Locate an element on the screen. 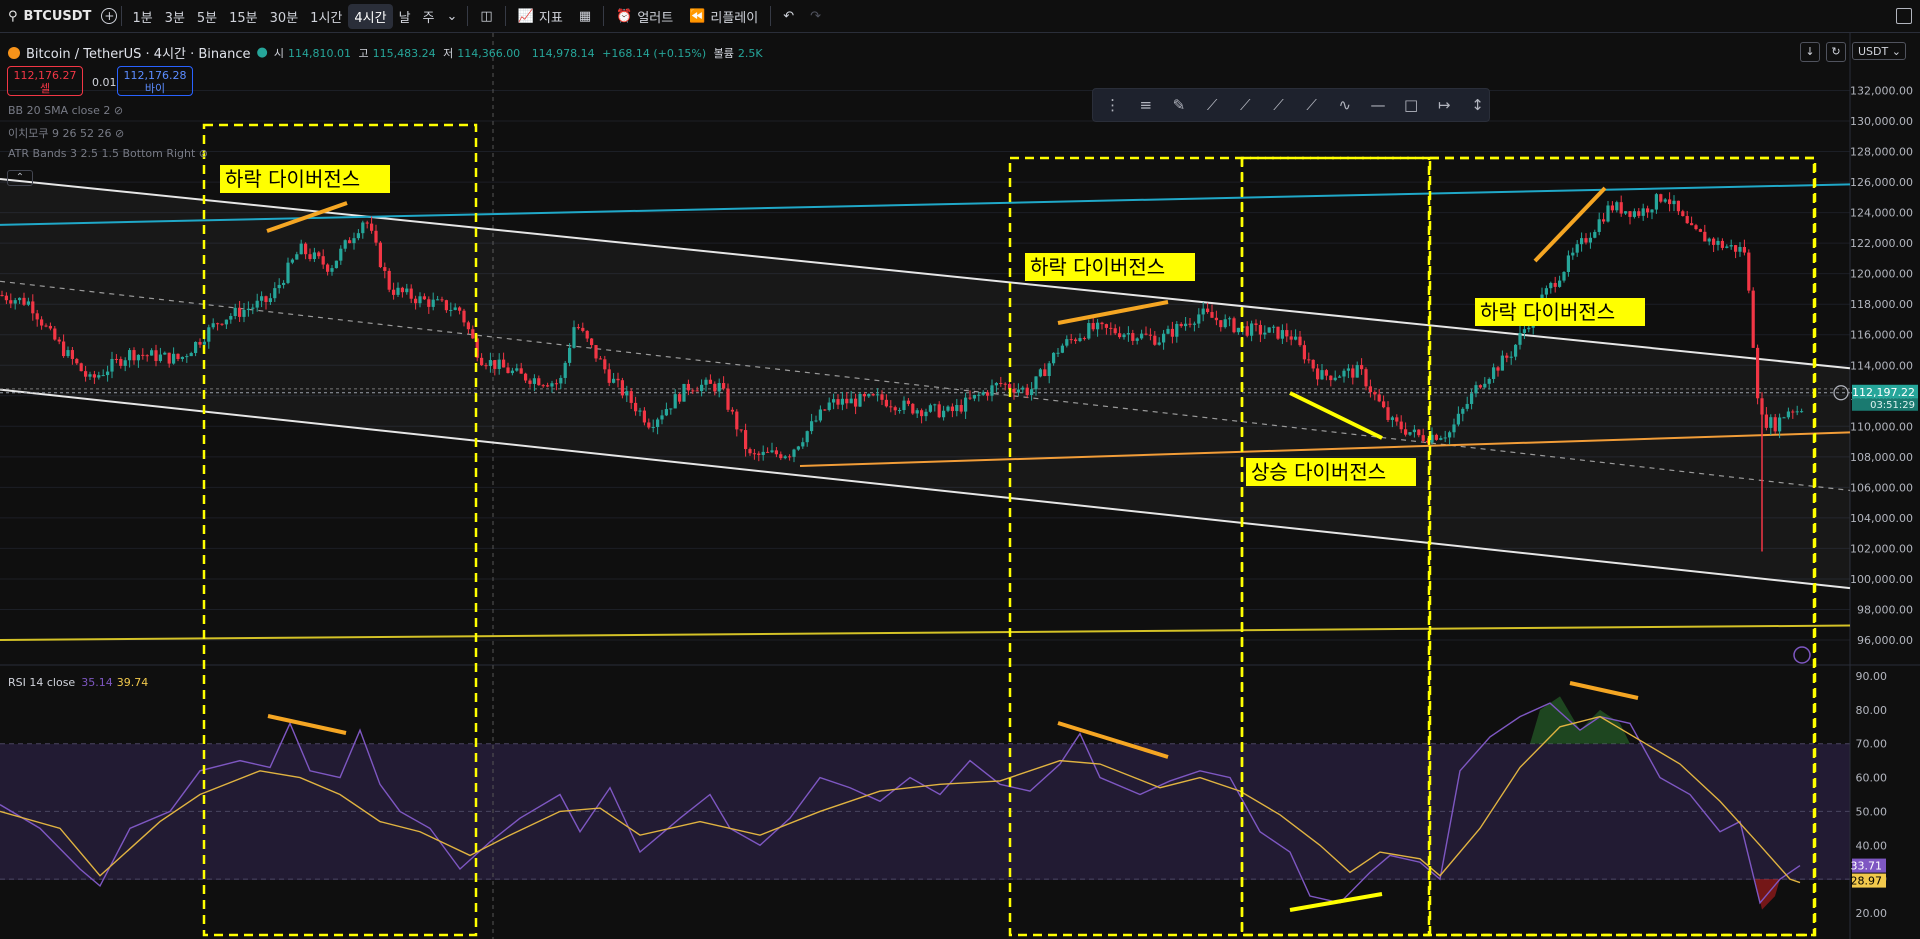 Image resolution: width=1920 pixels, height=939 pixels. timeframe-week: 주 is located at coordinates (429, 16).